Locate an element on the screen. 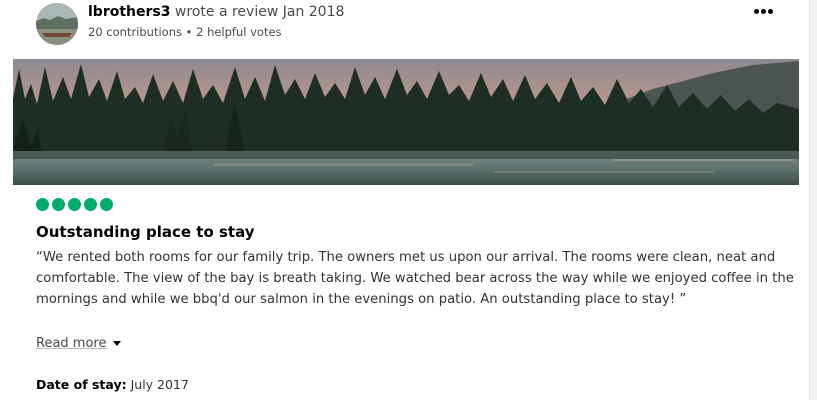 The image size is (817, 400). avatar is located at coordinates (57, 24).